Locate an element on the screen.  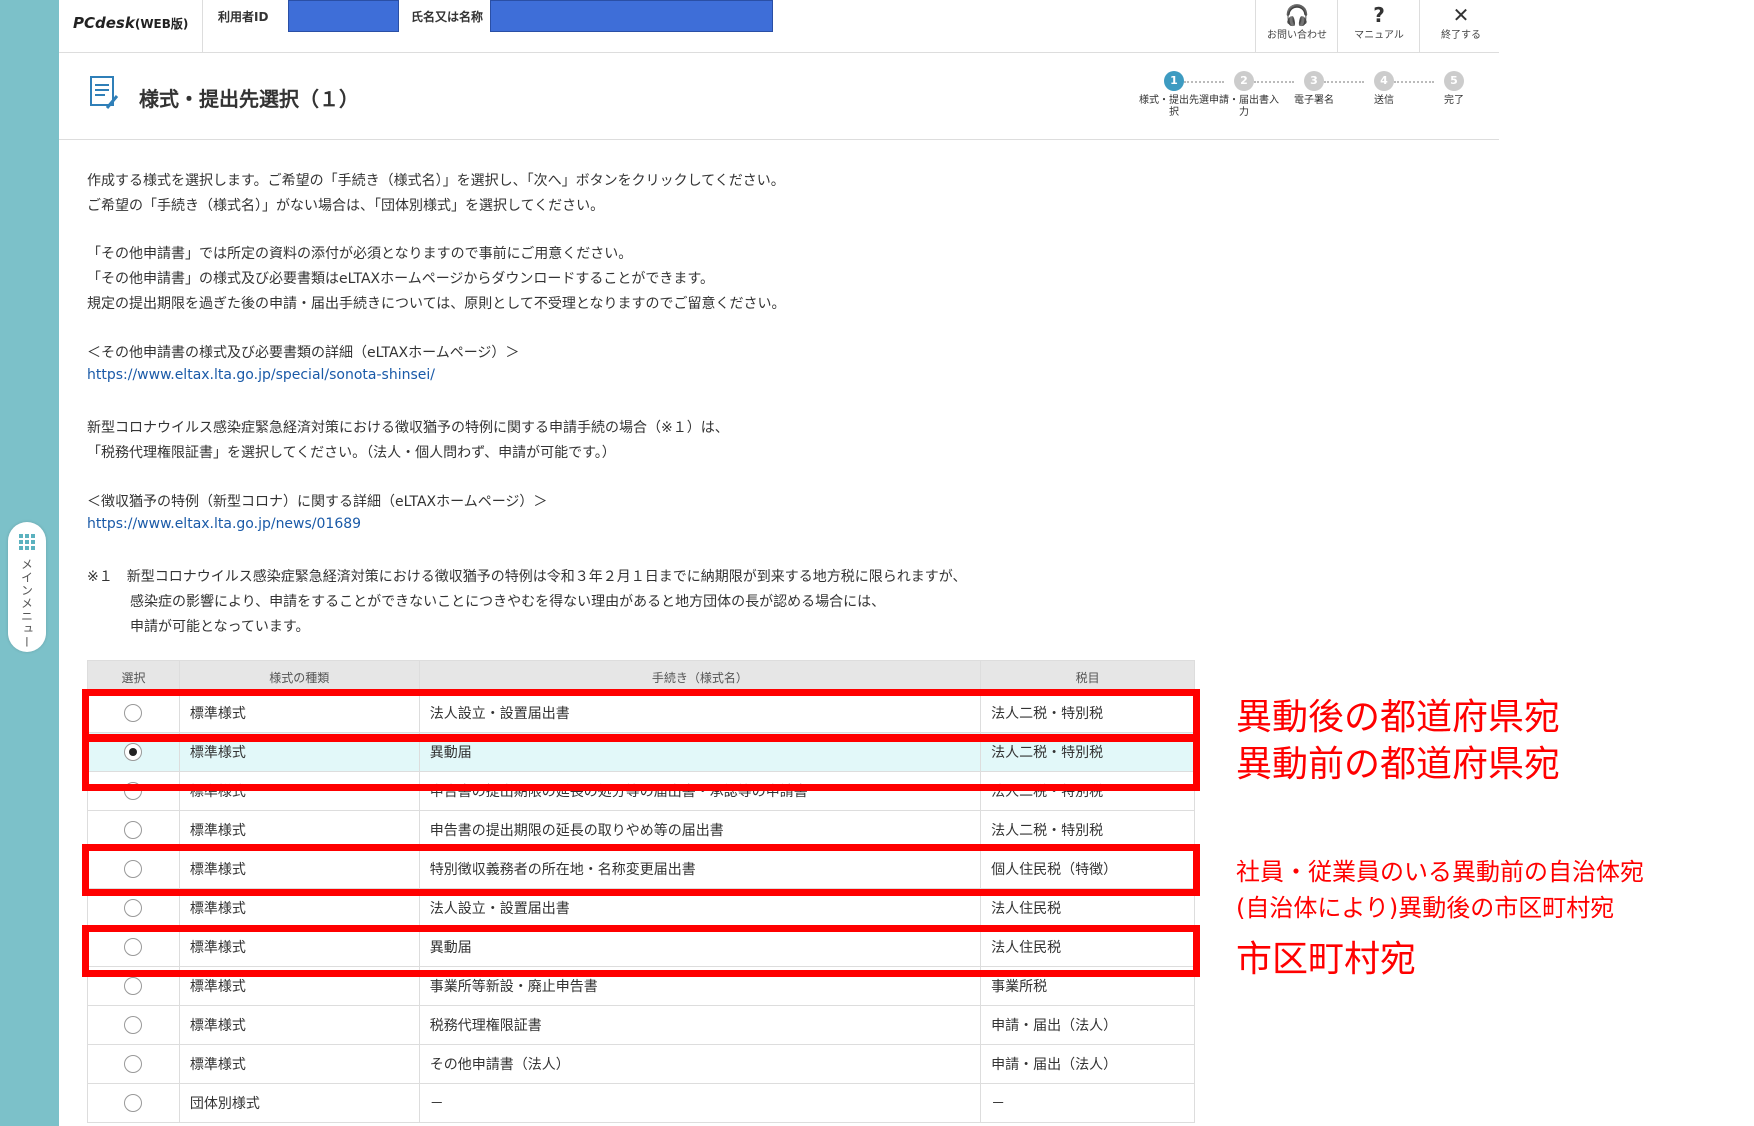
tax-cell: － is located at coordinates (1087, 1103).